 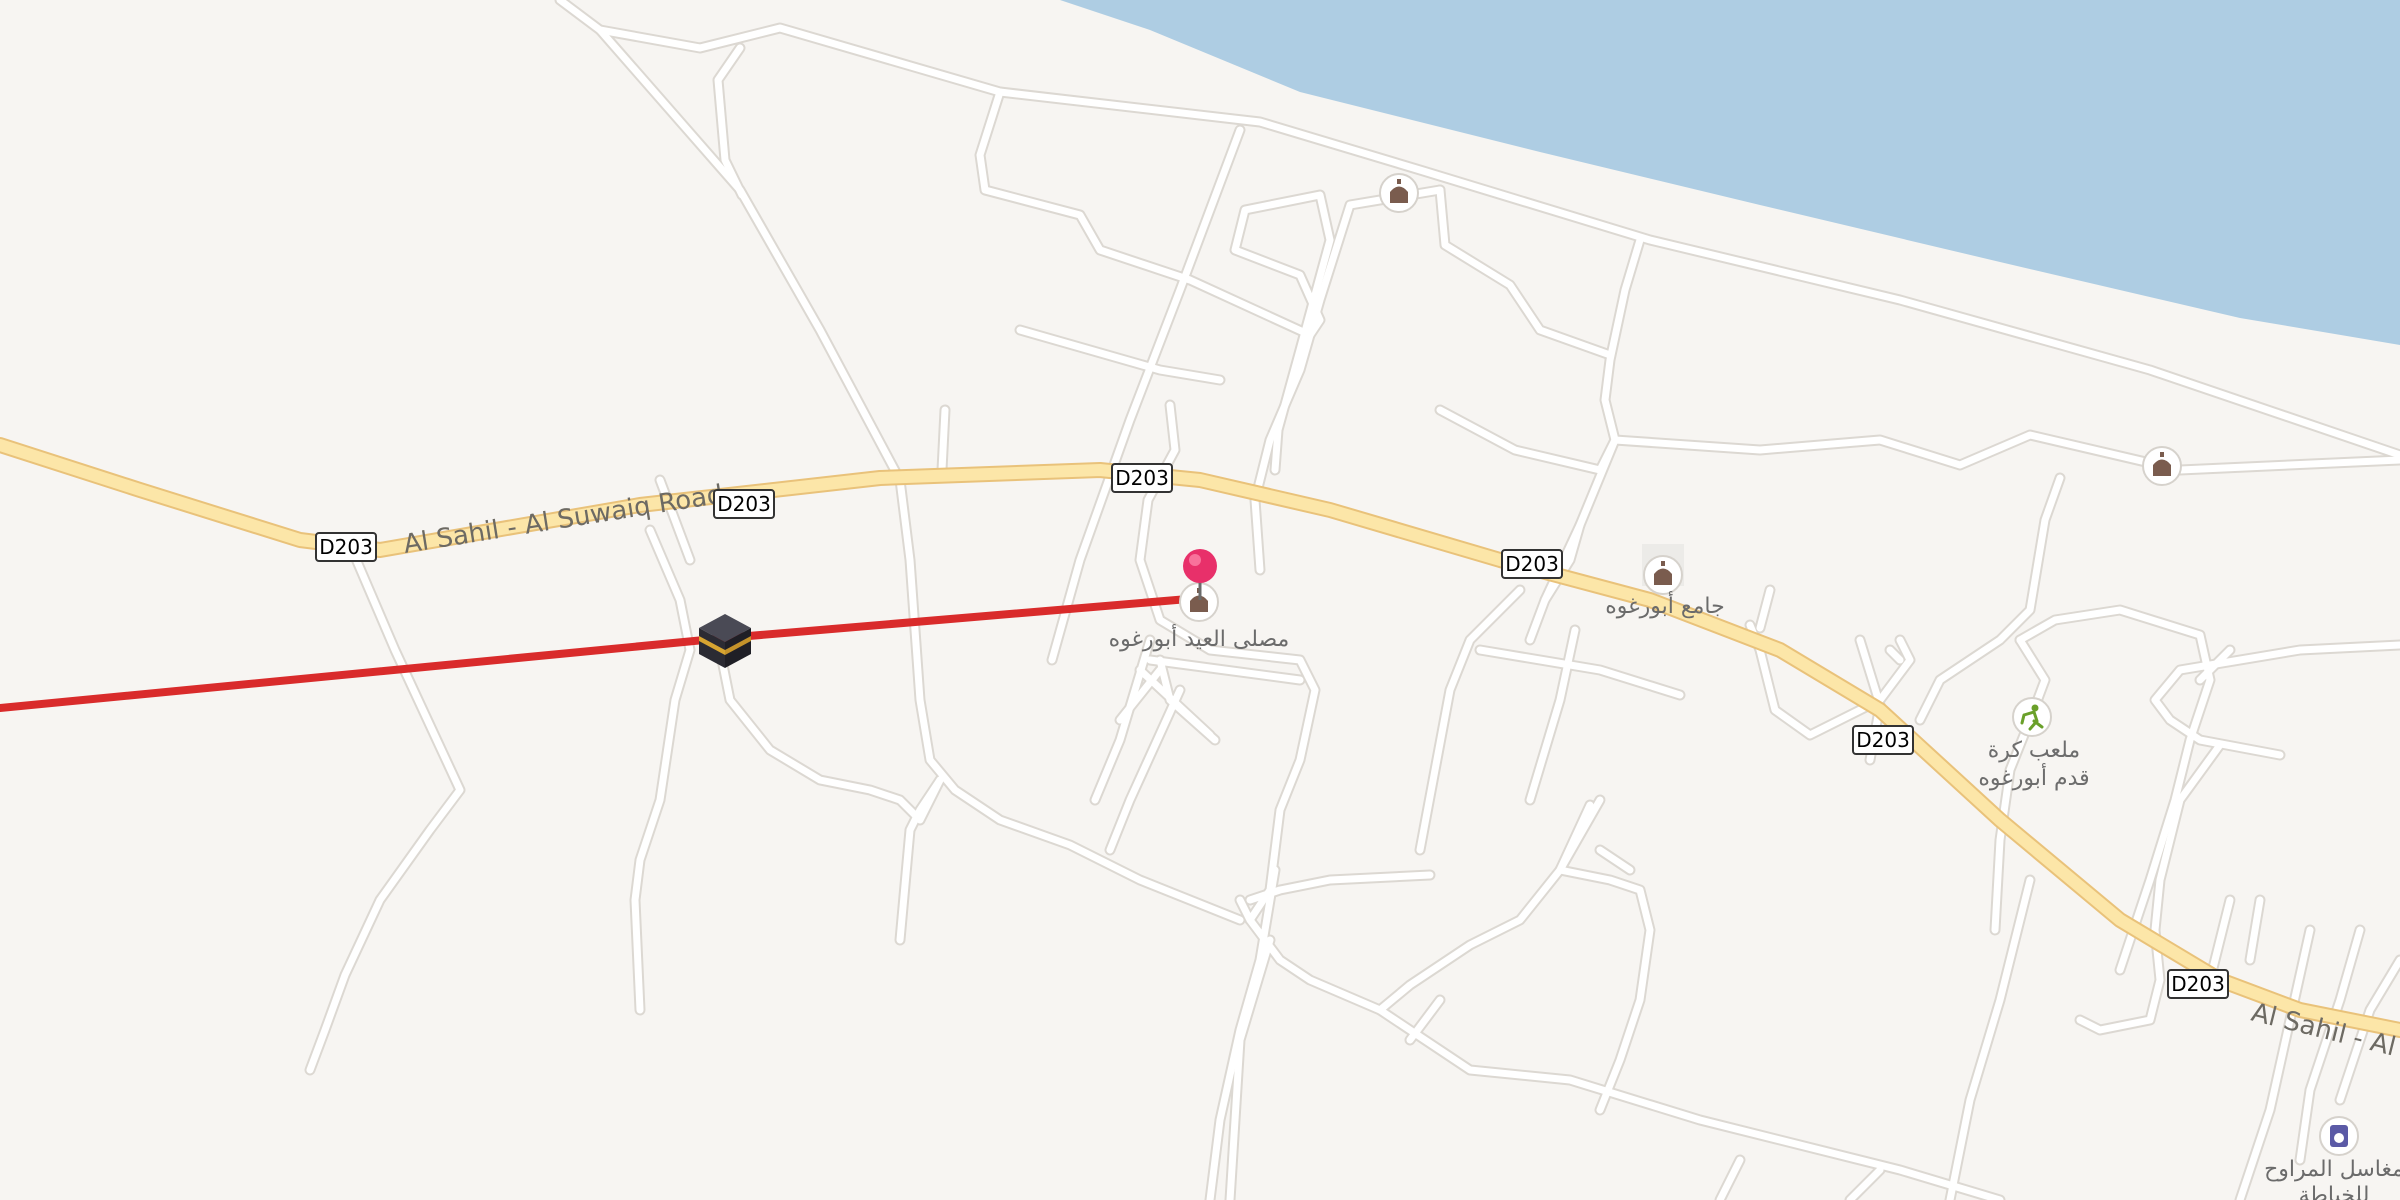 I want to click on poi-label-laundry-line1: مغاسل المراوح, so click(x=2332, y=1169).